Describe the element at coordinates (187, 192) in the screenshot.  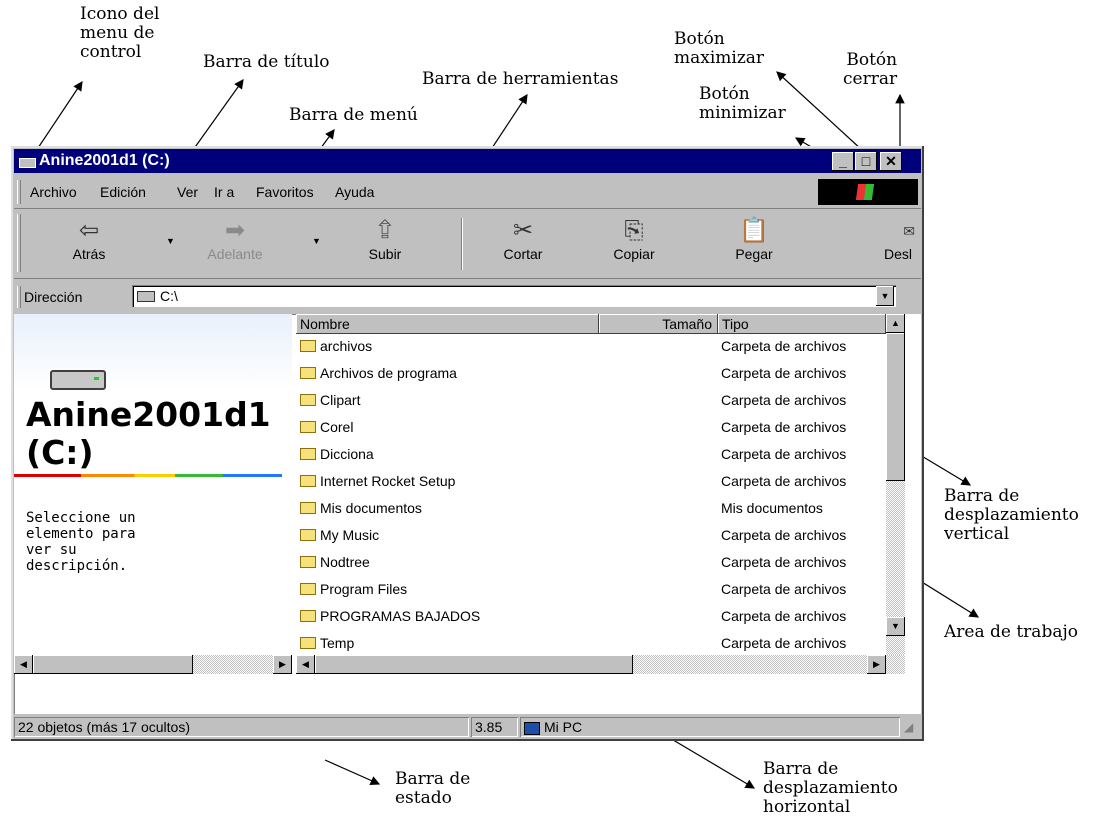
I see `menu-ver: Ver` at that location.